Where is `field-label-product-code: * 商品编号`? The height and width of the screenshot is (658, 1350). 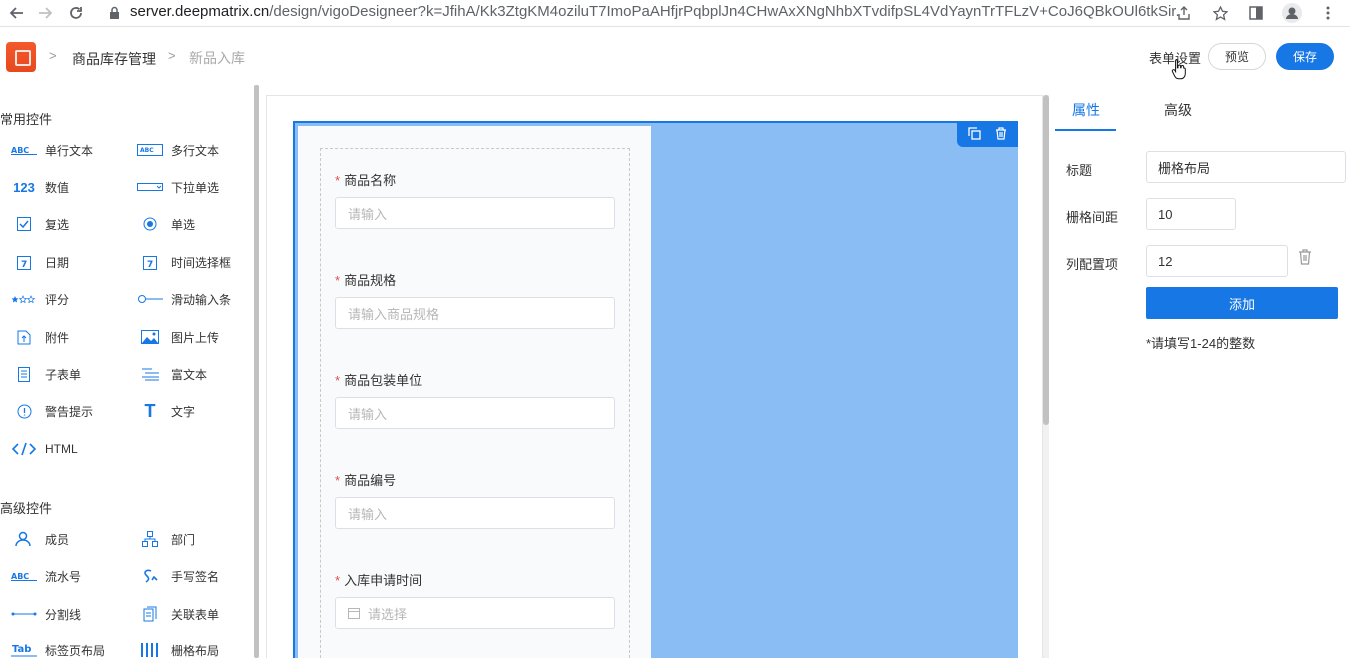 field-label-product-code: * 商品编号 is located at coordinates (366, 480).